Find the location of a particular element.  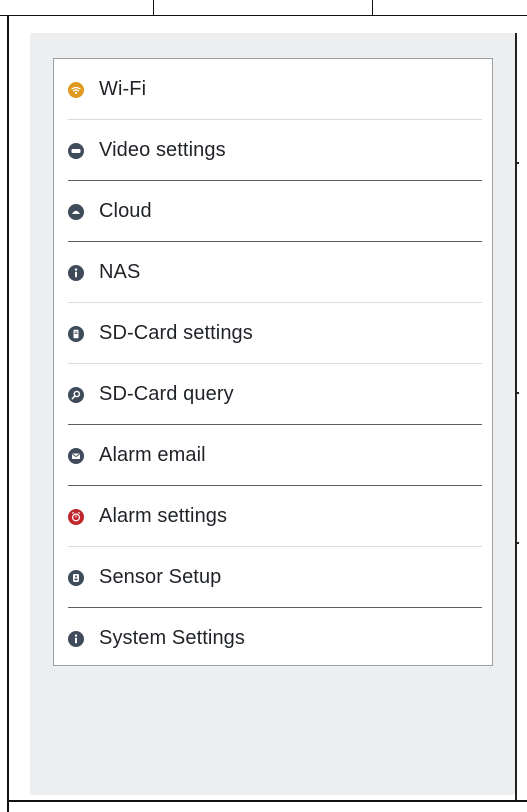

search-icon is located at coordinates (76, 394).